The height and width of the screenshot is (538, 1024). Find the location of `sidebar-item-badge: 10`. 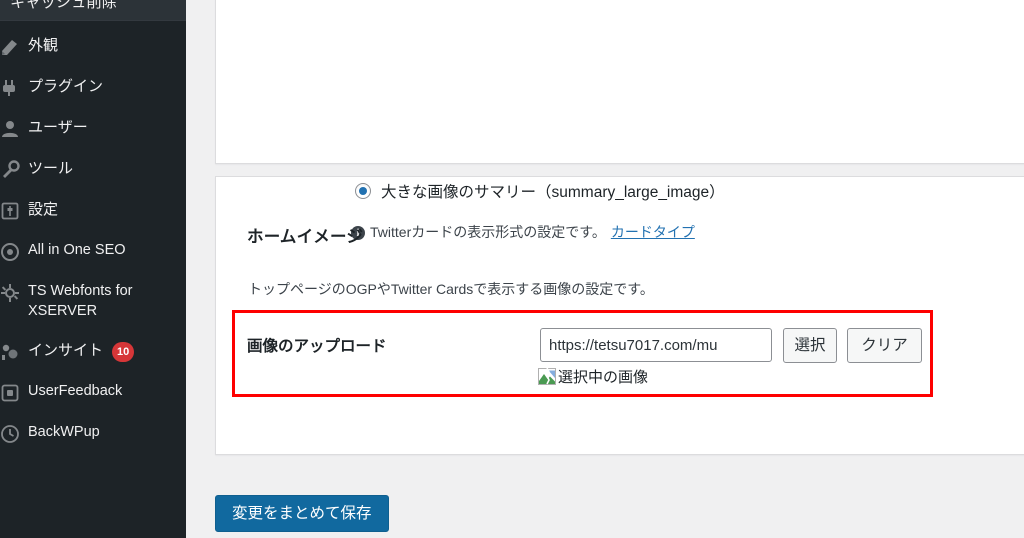

sidebar-item-badge: 10 is located at coordinates (123, 352).